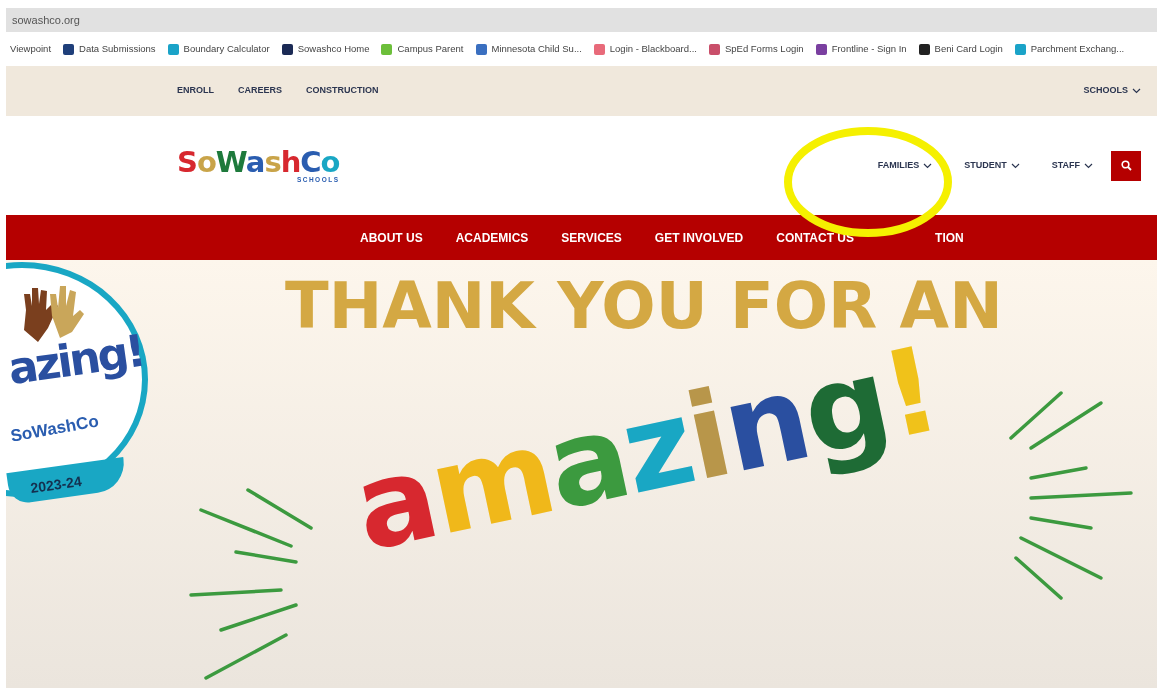 Image resolution: width=1157 pixels, height=688 pixels. What do you see at coordinates (861, 49) in the screenshot?
I see `bookmark: Frontline - Sign In` at bounding box center [861, 49].